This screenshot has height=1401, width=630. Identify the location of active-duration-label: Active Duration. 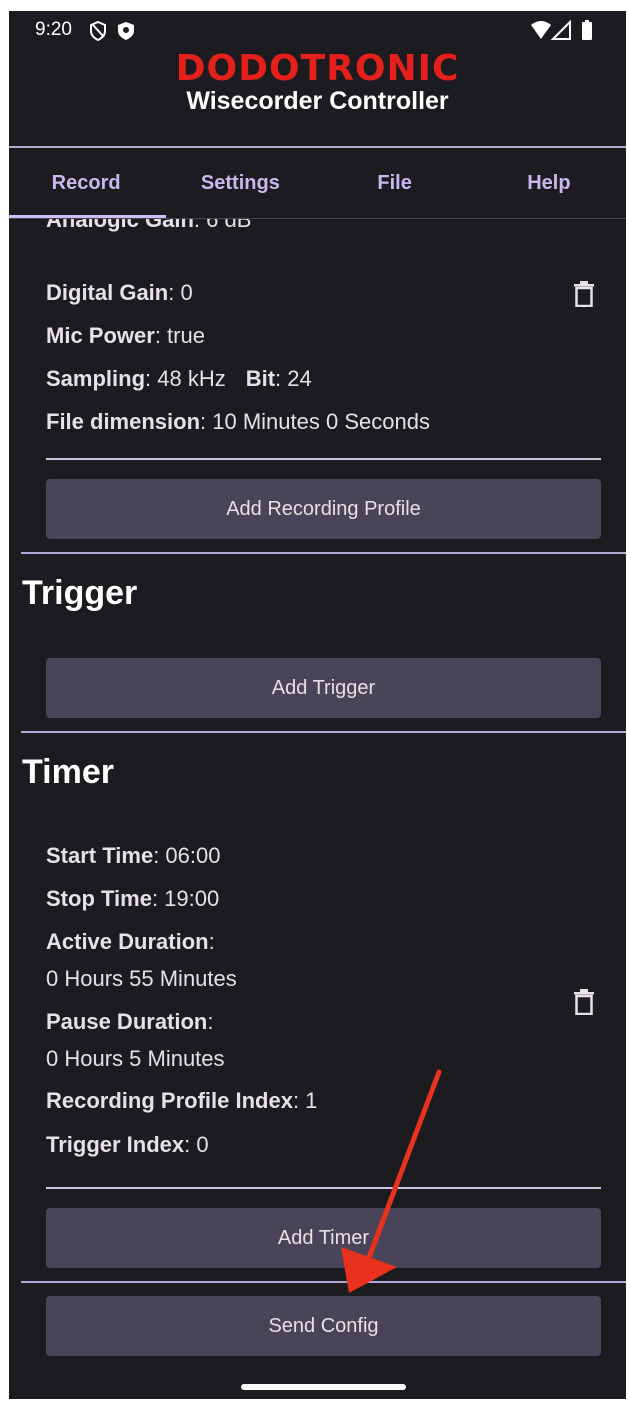
(127, 941).